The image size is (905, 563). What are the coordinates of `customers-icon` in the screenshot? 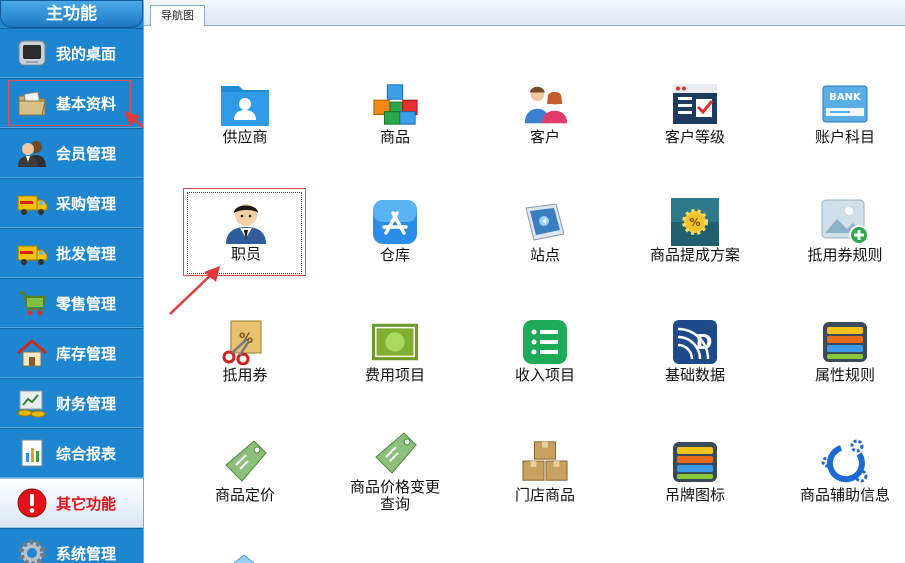 It's located at (545, 104).